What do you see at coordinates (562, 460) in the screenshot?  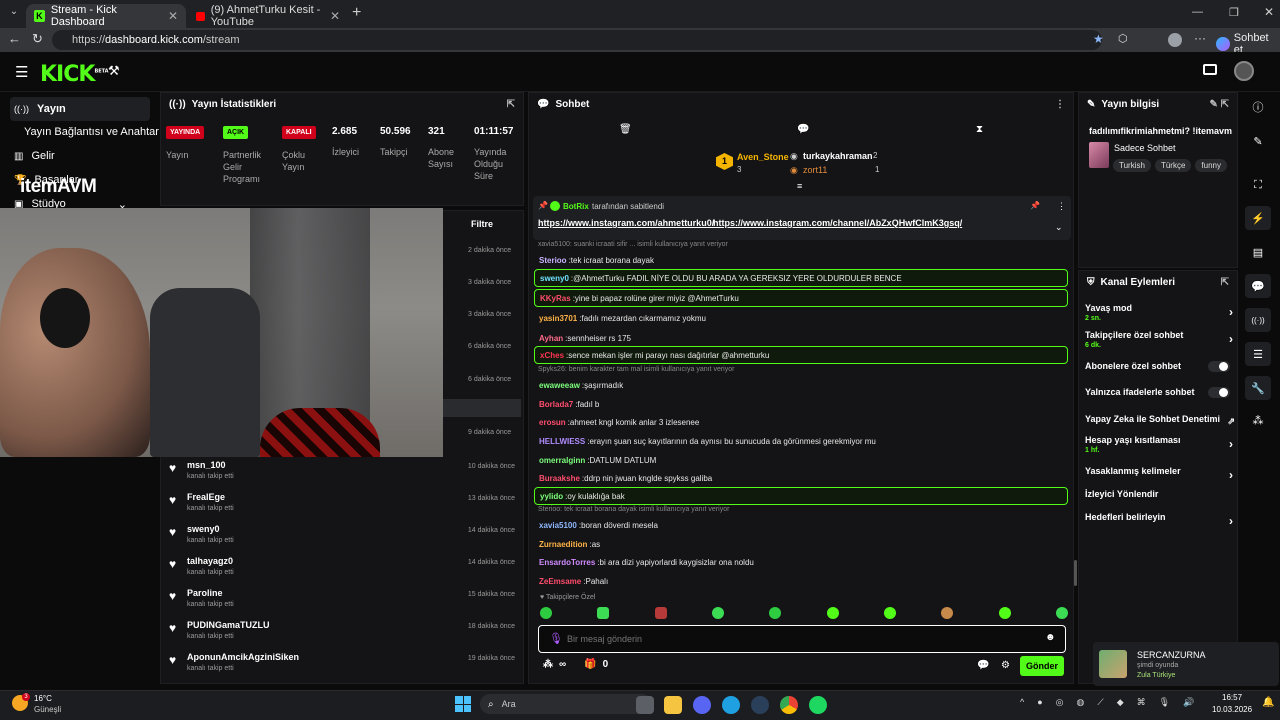 I see `chat-username: omerralginn` at bounding box center [562, 460].